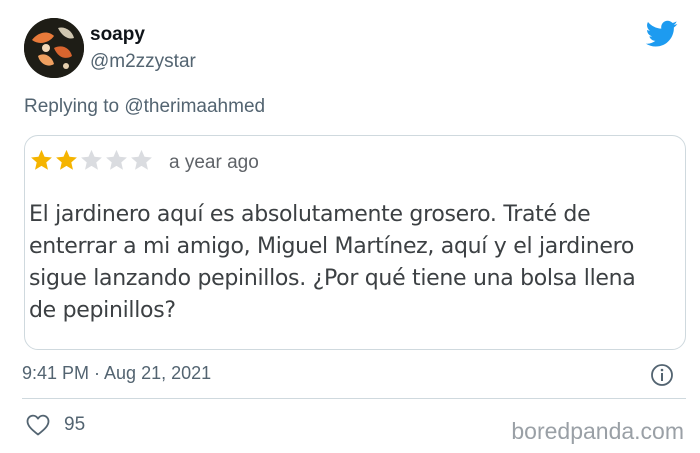 The width and height of the screenshot is (700, 453). I want to click on twitter-bird-icon, so click(662, 34).